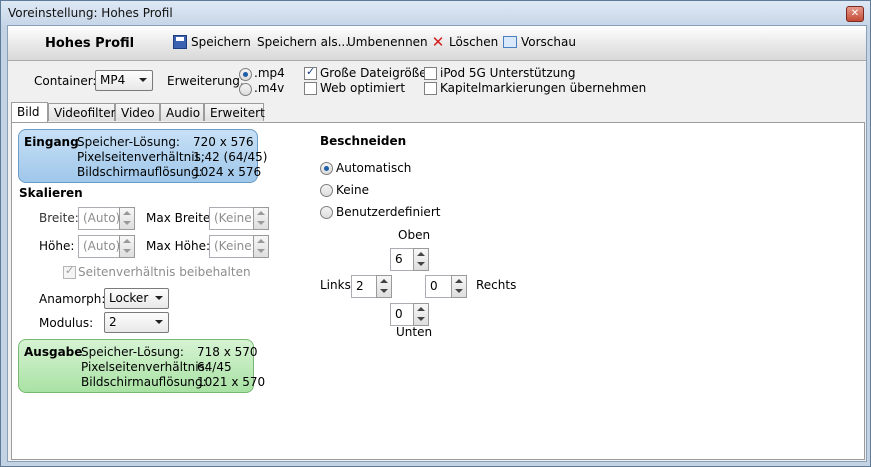  Describe the element at coordinates (140, 172) in the screenshot. I see `input-display-key: Bildschirmauflösung:` at that location.